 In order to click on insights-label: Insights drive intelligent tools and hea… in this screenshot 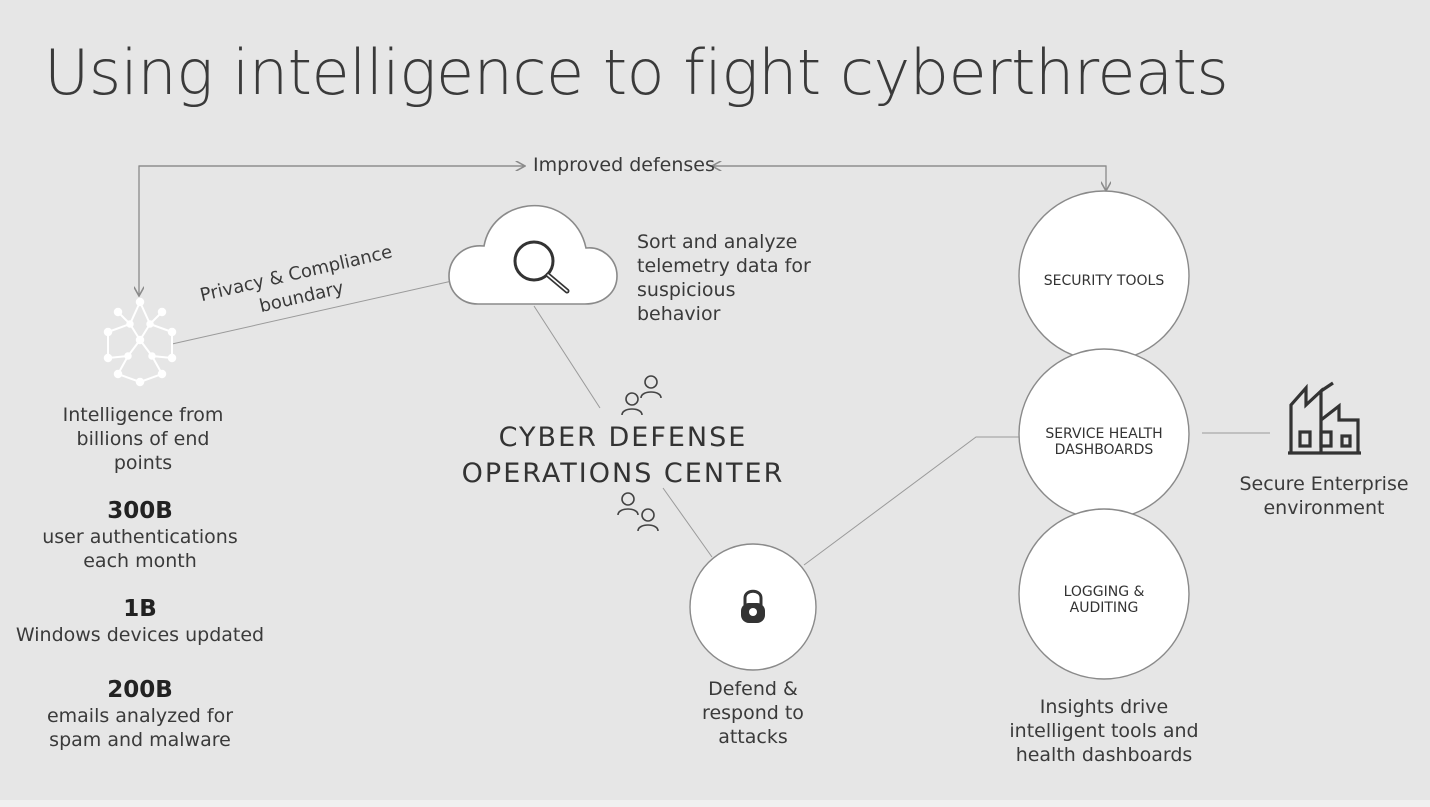, I will do `click(1104, 731)`.